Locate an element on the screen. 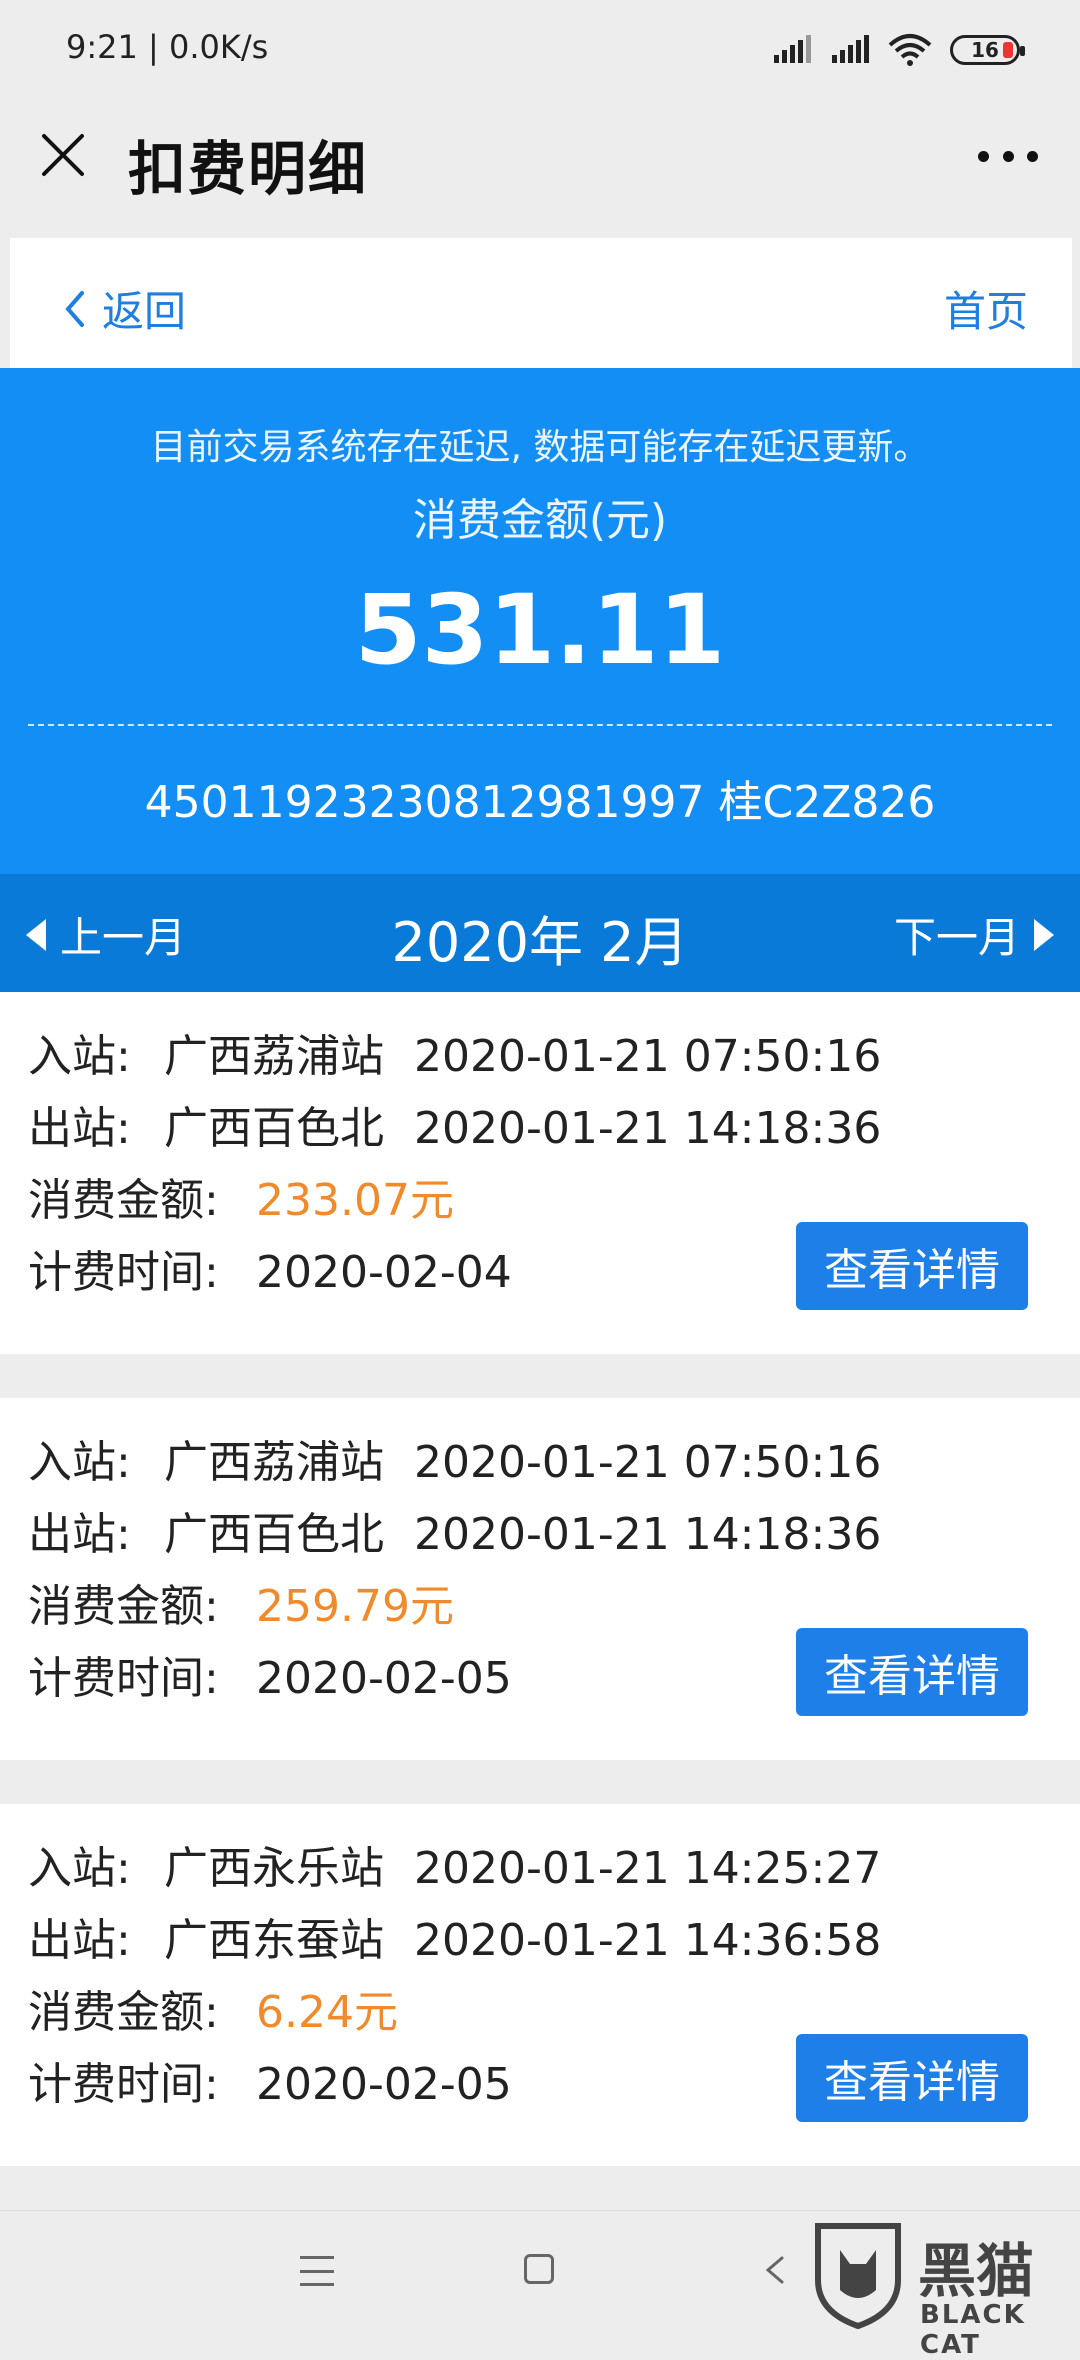 The width and height of the screenshot is (1080, 2360). status-time: 9:21 | 0.0K/s is located at coordinates (167, 47).